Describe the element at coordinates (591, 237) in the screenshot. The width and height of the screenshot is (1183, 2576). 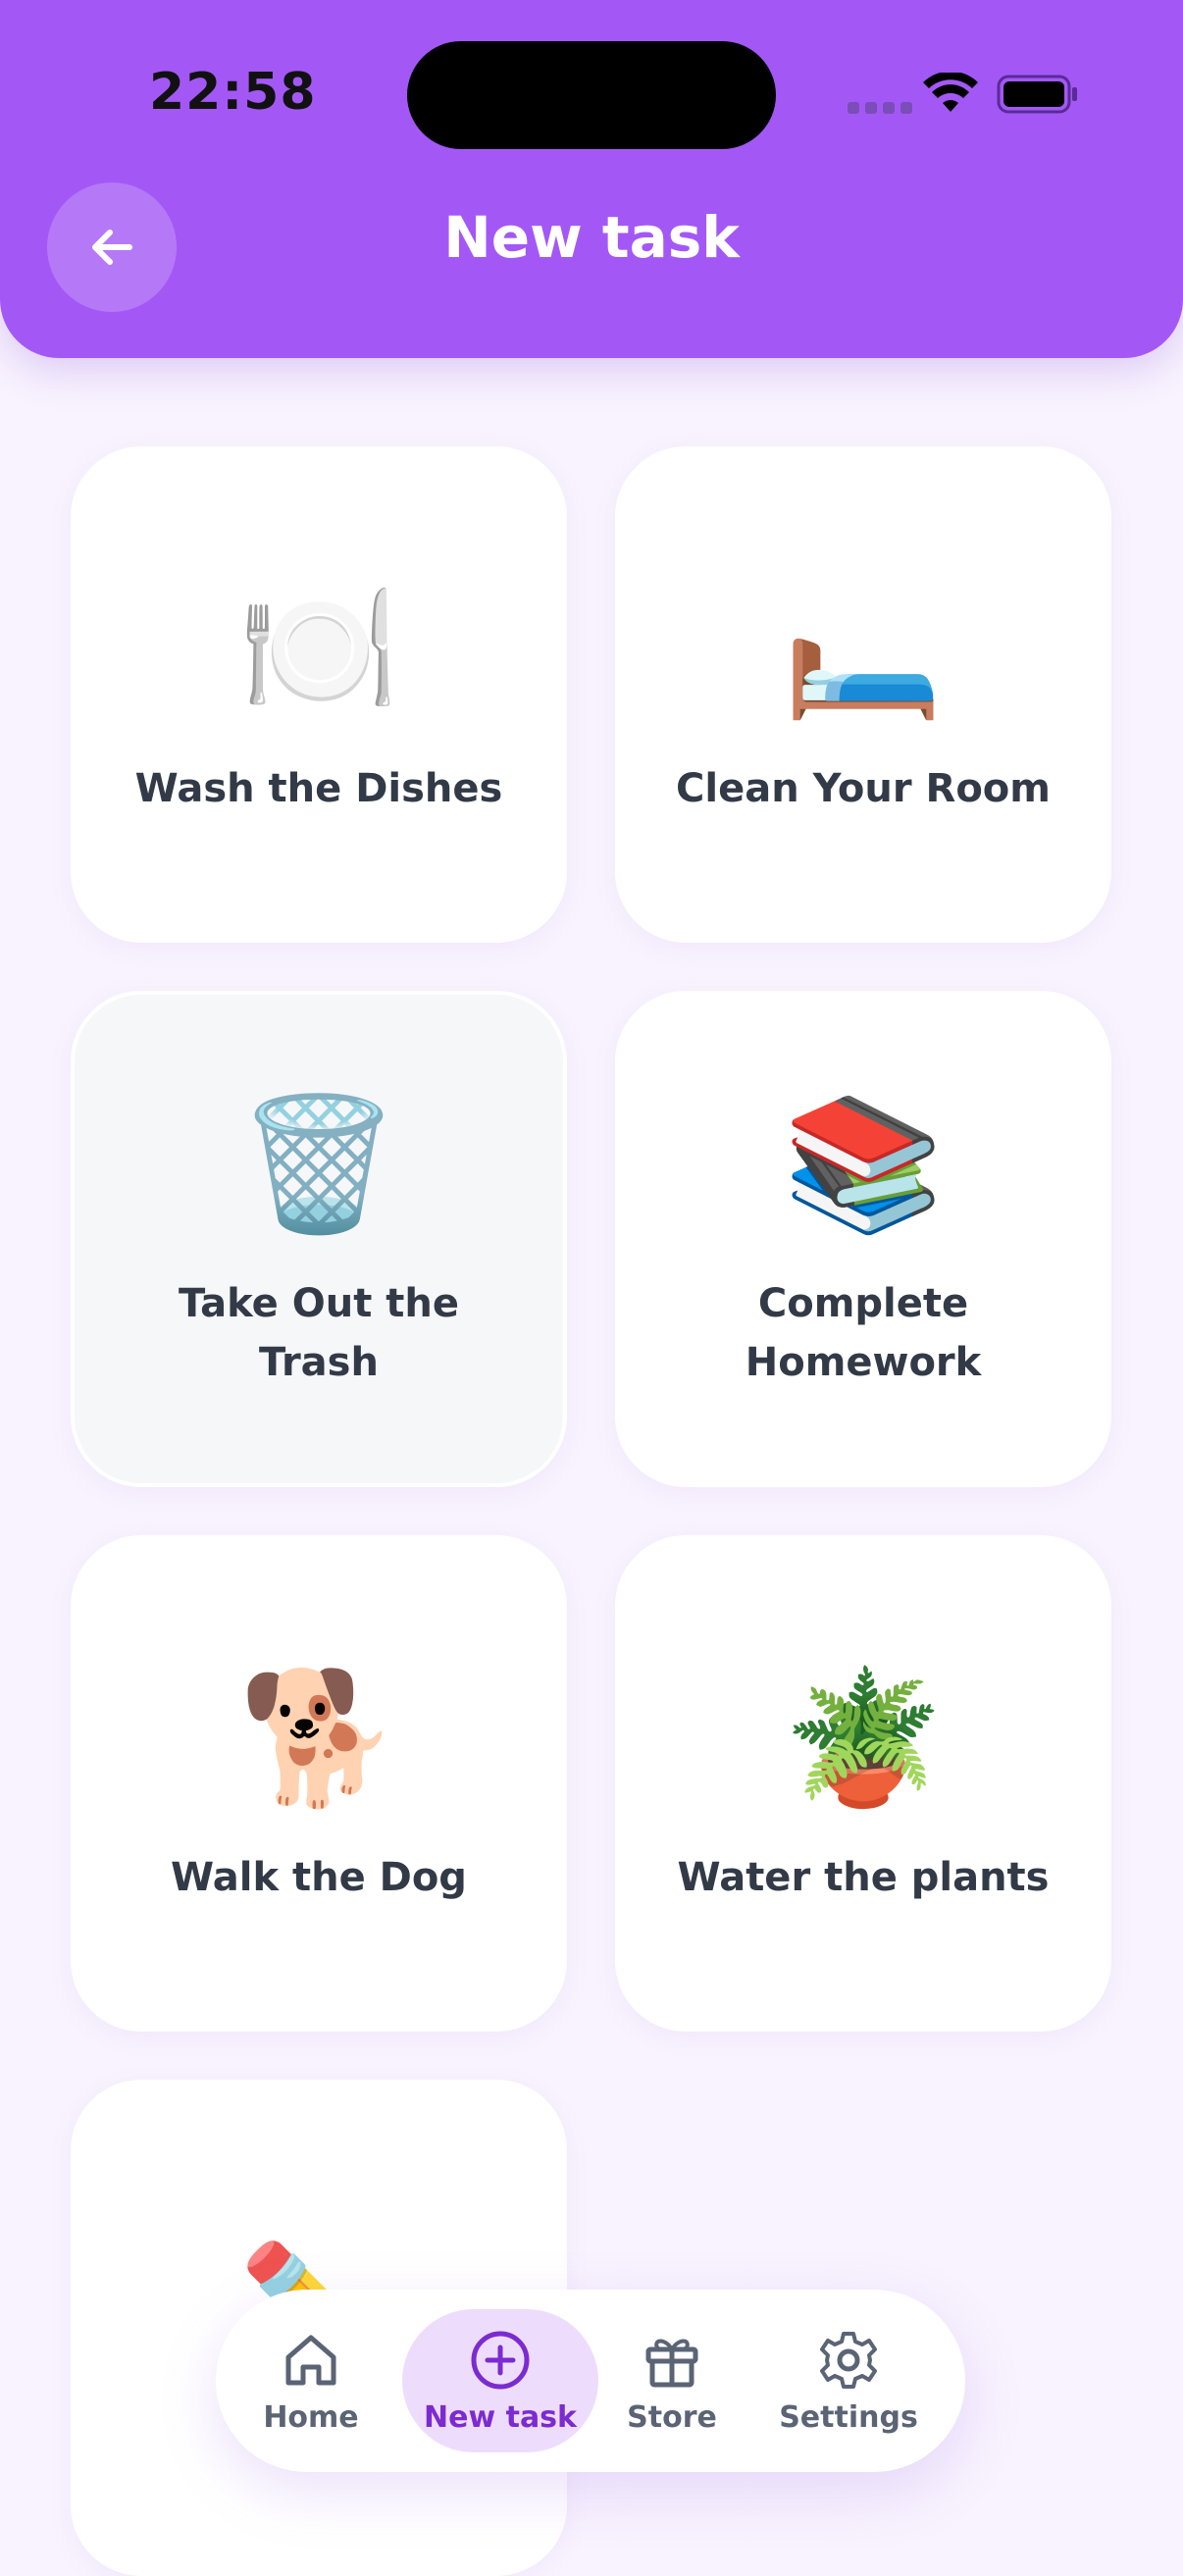
I see `page-title: New task` at that location.